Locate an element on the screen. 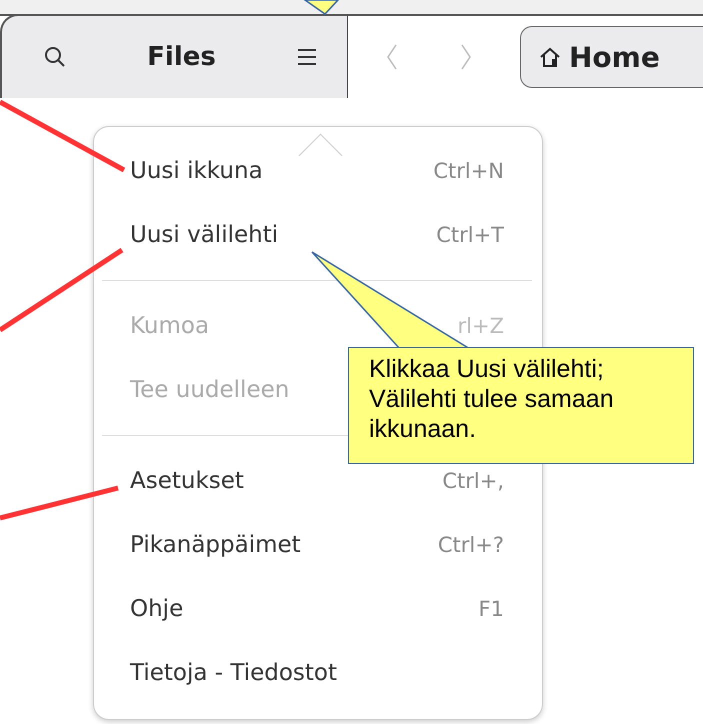  home-button: Home is located at coordinates (611, 57).